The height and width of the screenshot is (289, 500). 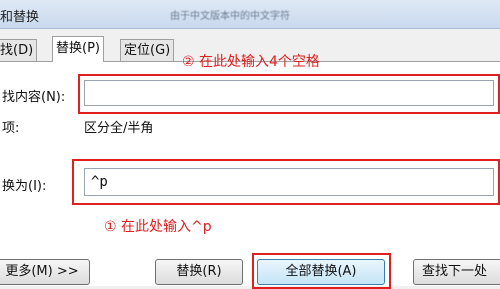 I want to click on tab-goto: 定位(G), so click(x=147, y=50).